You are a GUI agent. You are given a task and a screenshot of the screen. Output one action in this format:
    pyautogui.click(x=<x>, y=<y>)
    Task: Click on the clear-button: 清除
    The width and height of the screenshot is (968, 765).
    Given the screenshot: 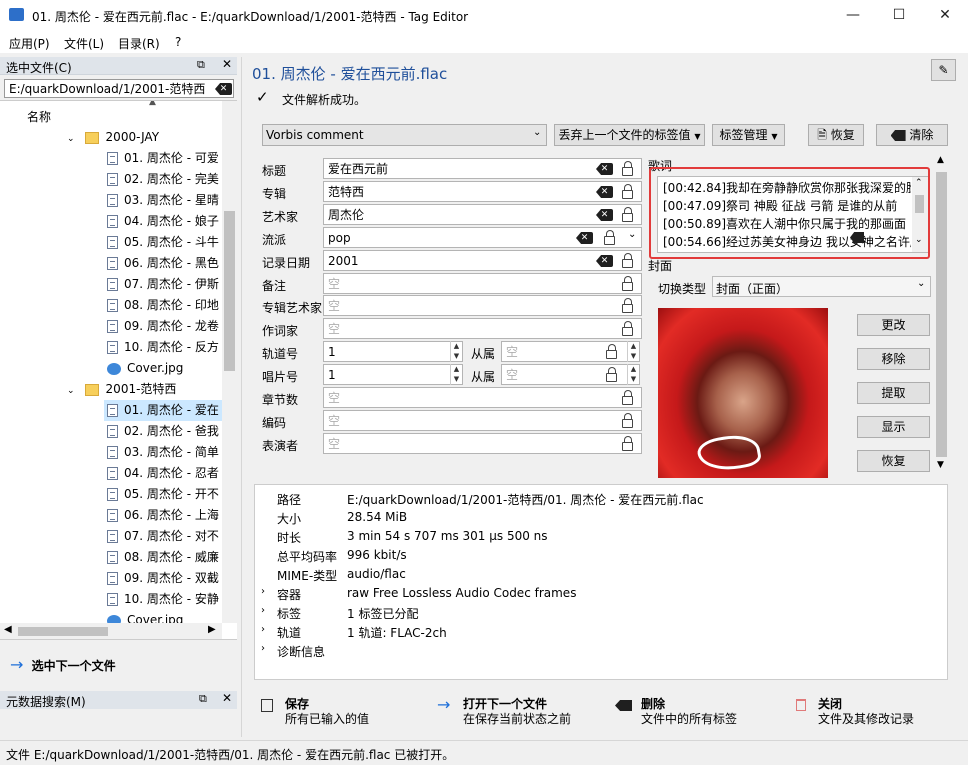 What is the action you would take?
    pyautogui.click(x=912, y=135)
    